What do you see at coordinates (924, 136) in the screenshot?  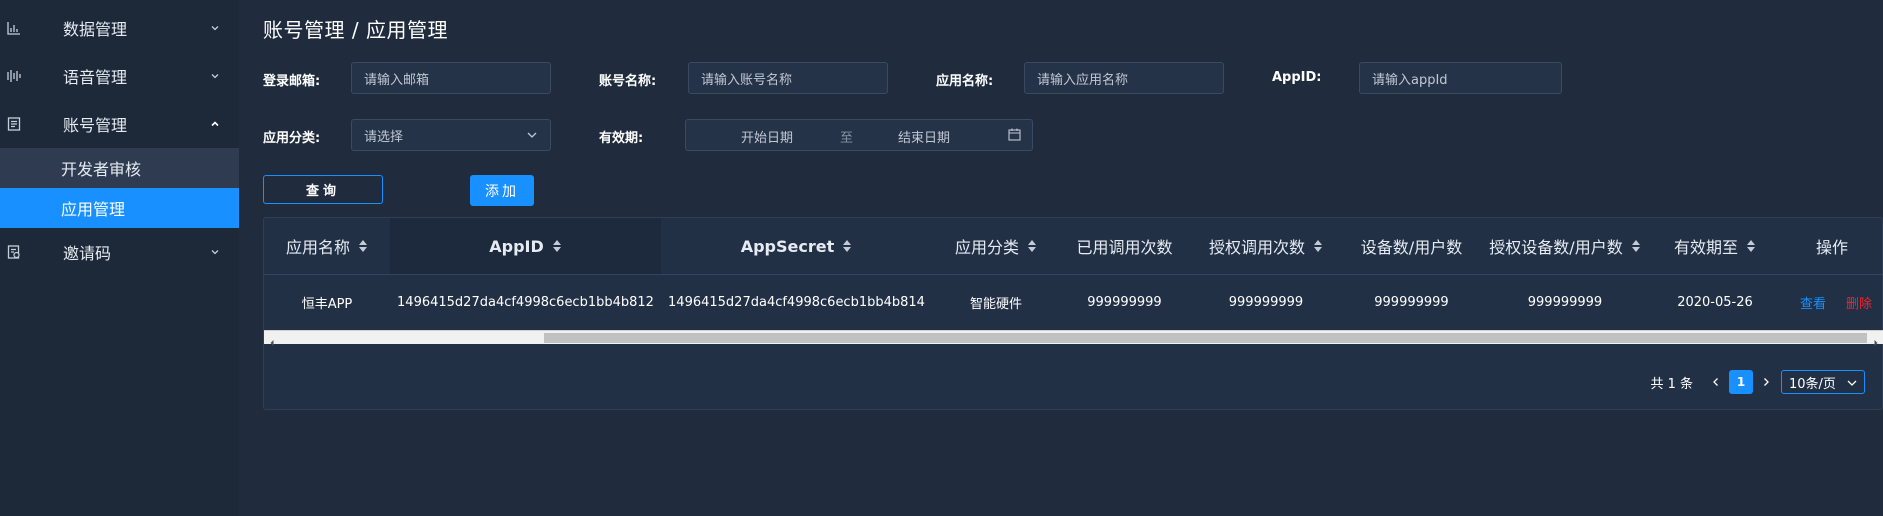 I see `end-date-placeholder: 结束日期` at bounding box center [924, 136].